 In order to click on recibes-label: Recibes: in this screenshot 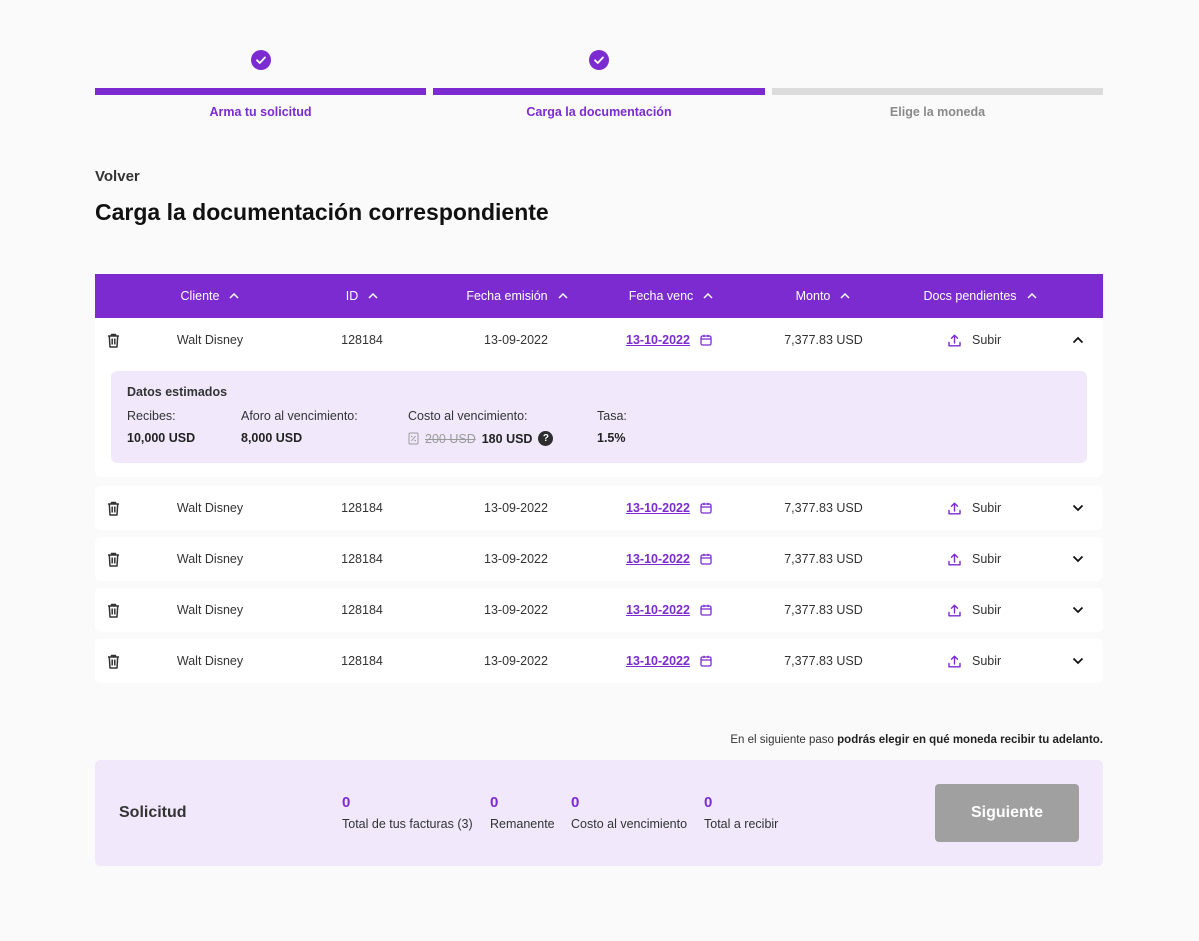, I will do `click(151, 416)`.